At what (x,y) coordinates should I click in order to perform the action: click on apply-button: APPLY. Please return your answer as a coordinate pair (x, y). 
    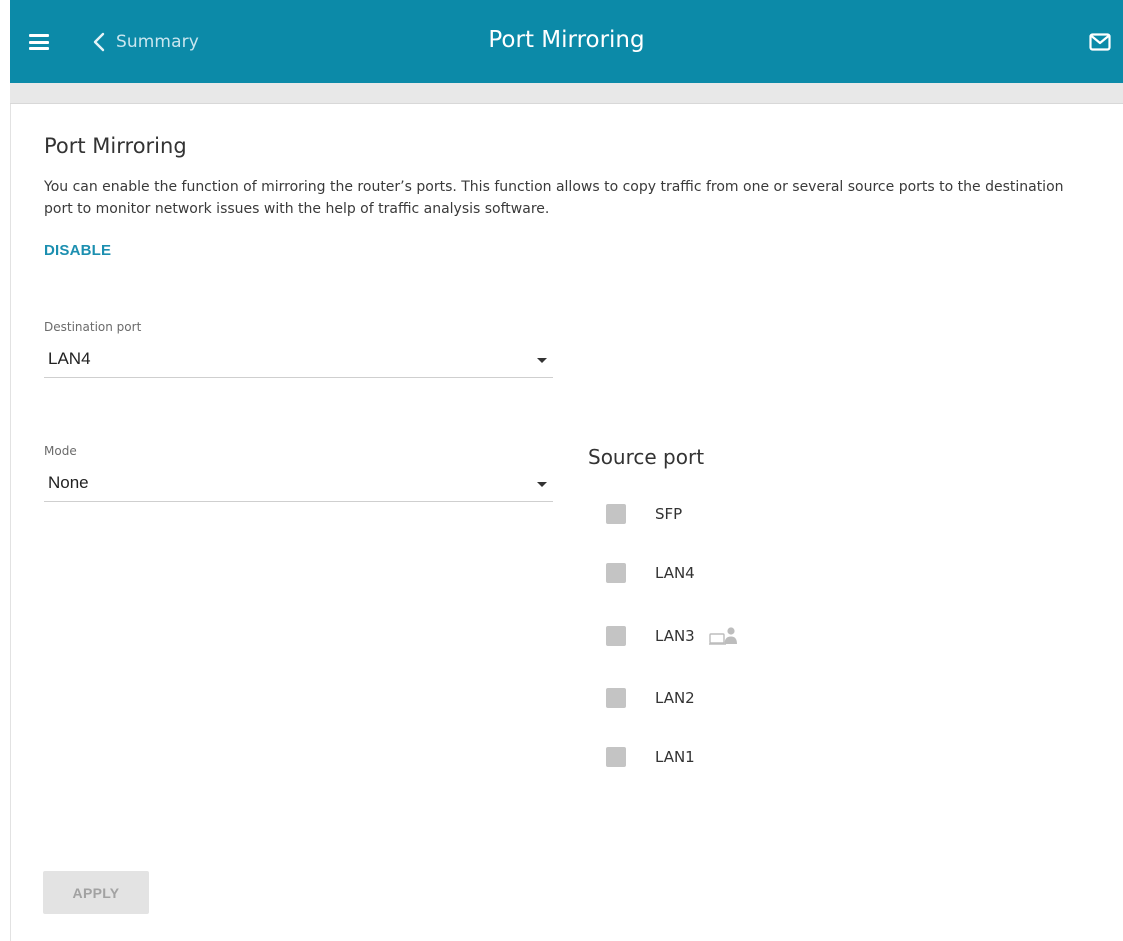
    Looking at the image, I should click on (96, 892).